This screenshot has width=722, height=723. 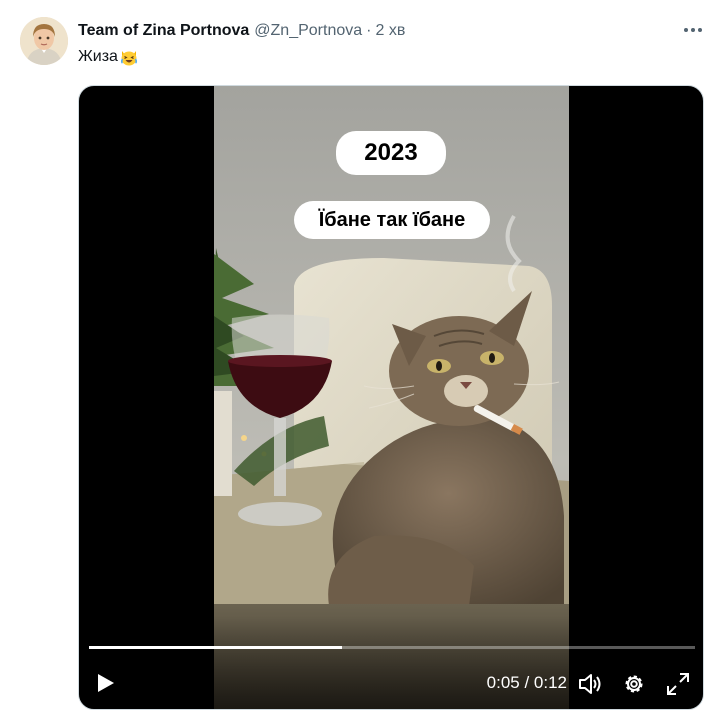 I want to click on progress-bar-fill, so click(x=215, y=647).